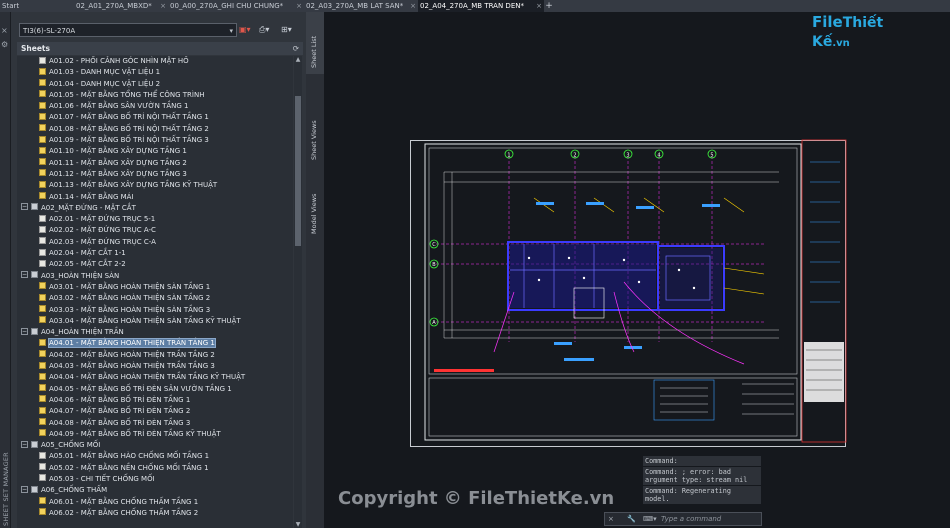 The image size is (950, 528). Describe the element at coordinates (120, 399) in the screenshot. I see `sheet-label: A04.06 - MẶT BẰNG BỐ TRÍ ĐÈN TẦNG 1` at that location.